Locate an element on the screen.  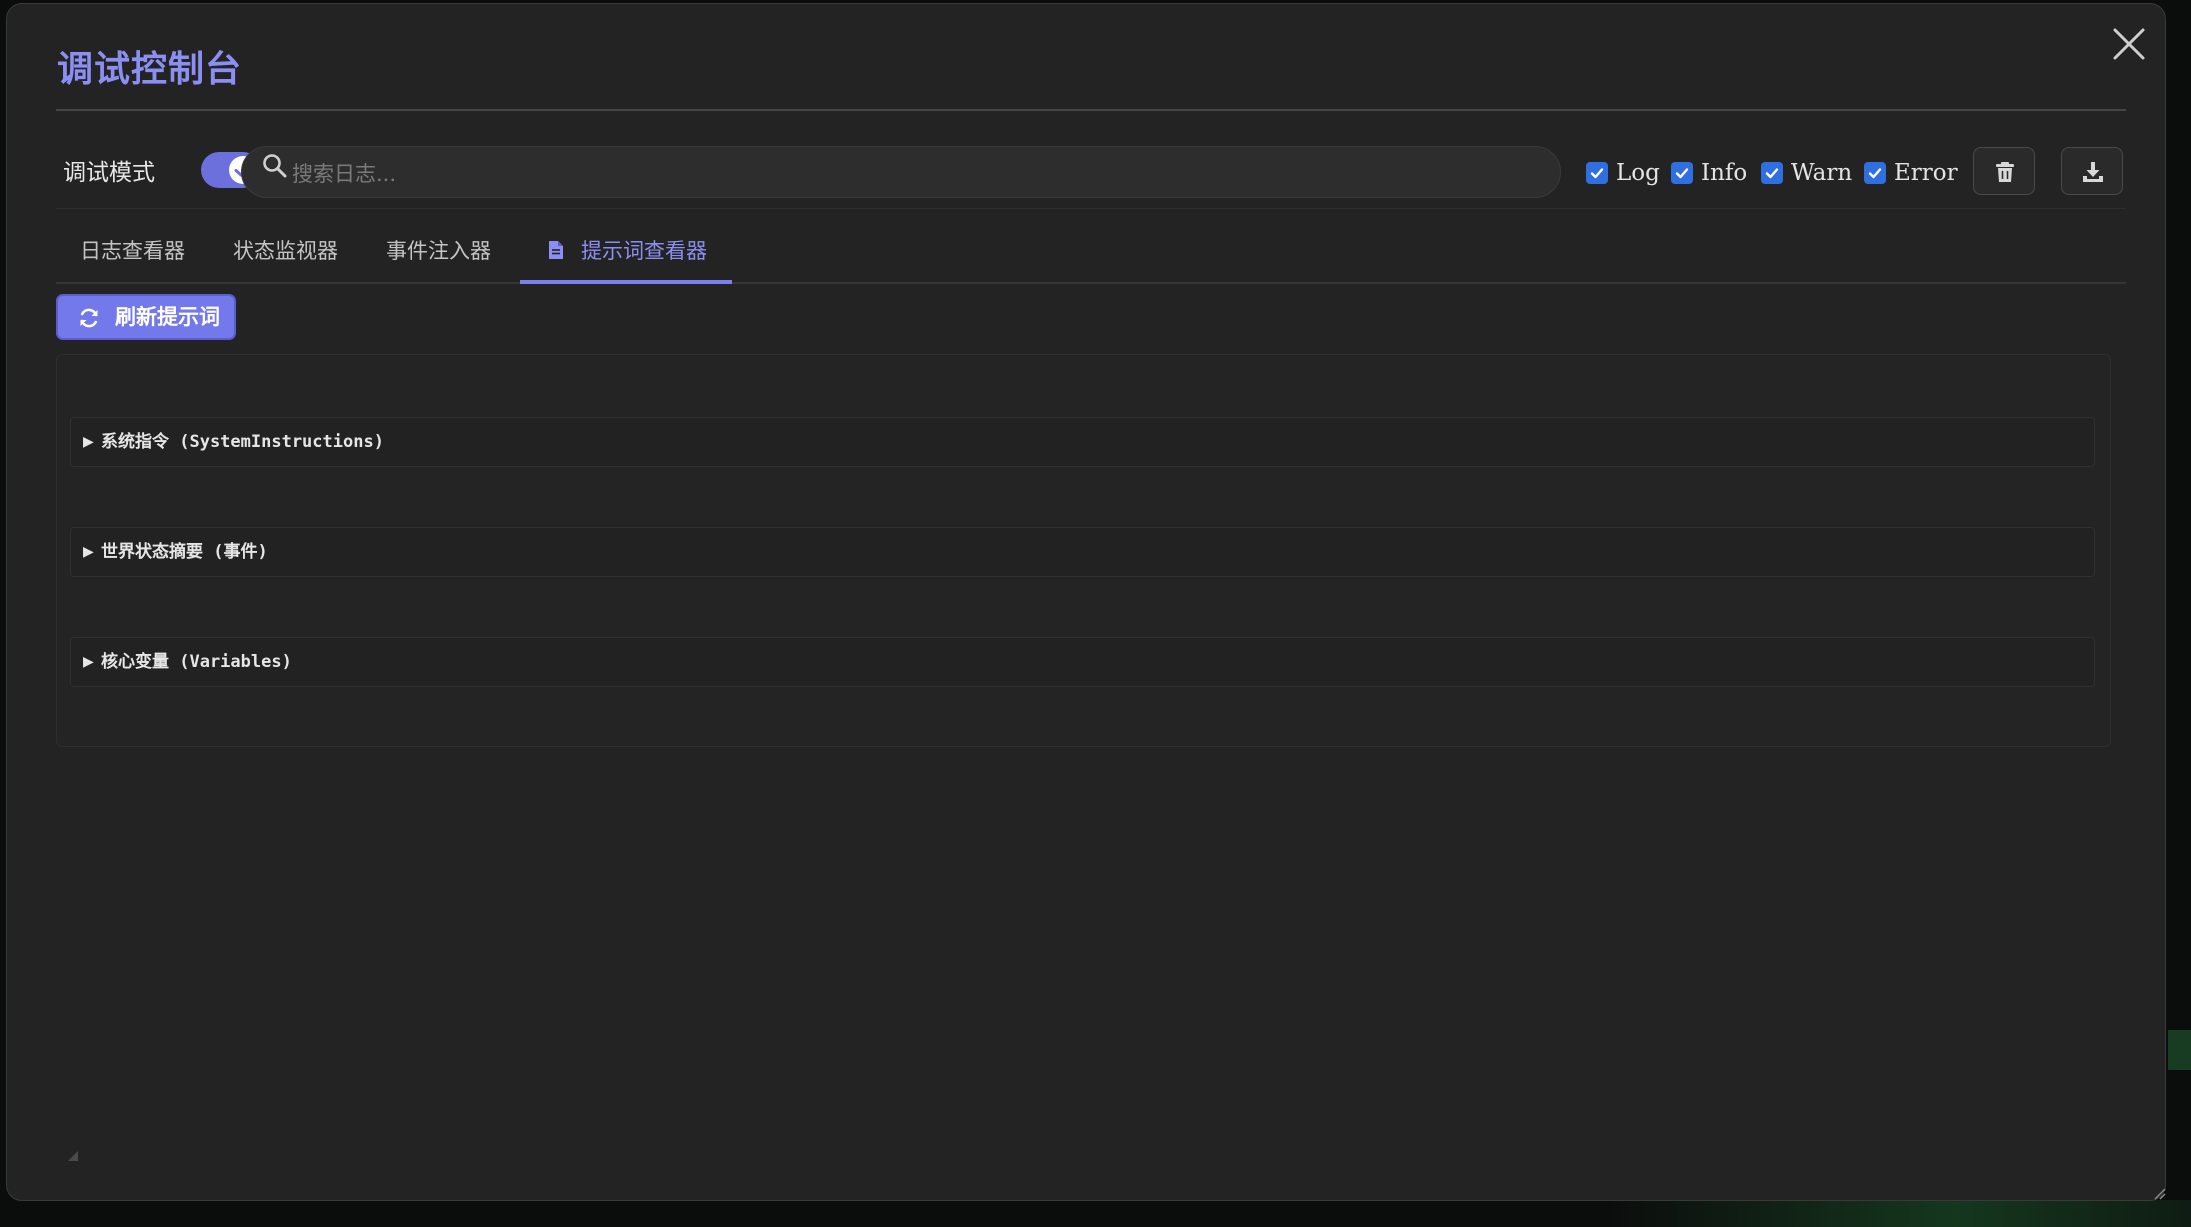
section-title: 系统指令 (SystemInstructions) is located at coordinates (242, 442).